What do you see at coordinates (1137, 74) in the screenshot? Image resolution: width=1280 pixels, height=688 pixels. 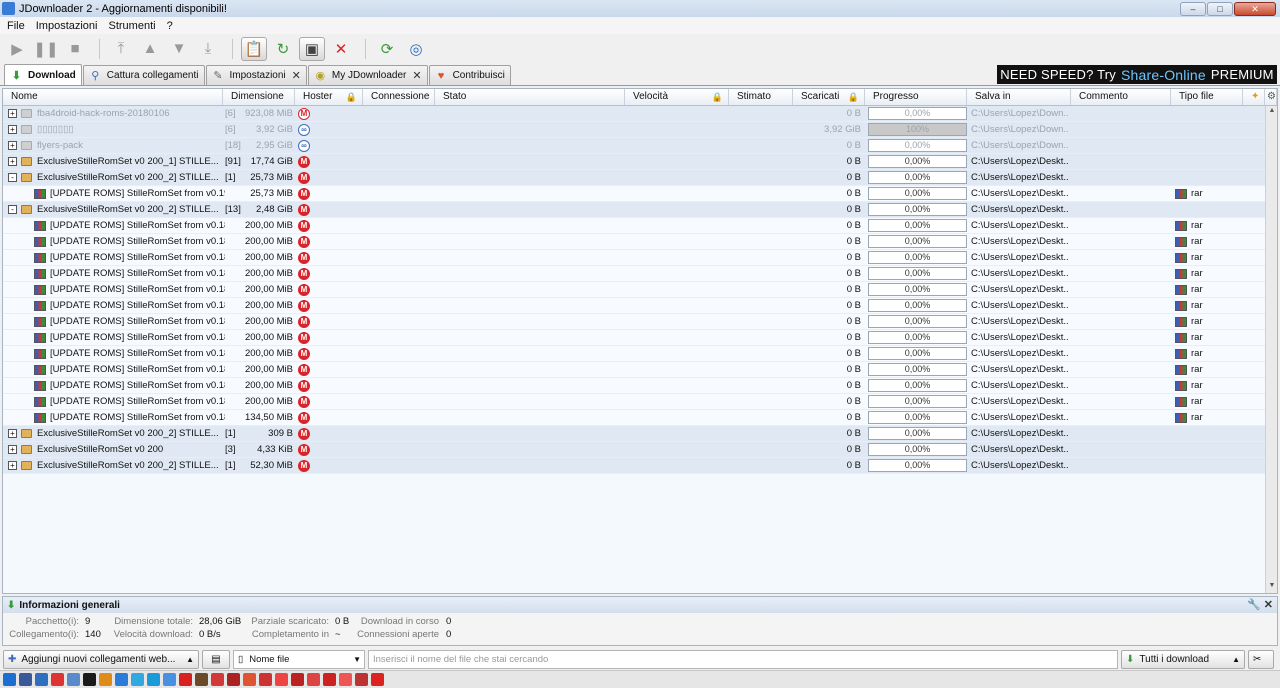 I see `premium-banner: NEED SPEED? Try Share-Online PREMIUM` at bounding box center [1137, 74].